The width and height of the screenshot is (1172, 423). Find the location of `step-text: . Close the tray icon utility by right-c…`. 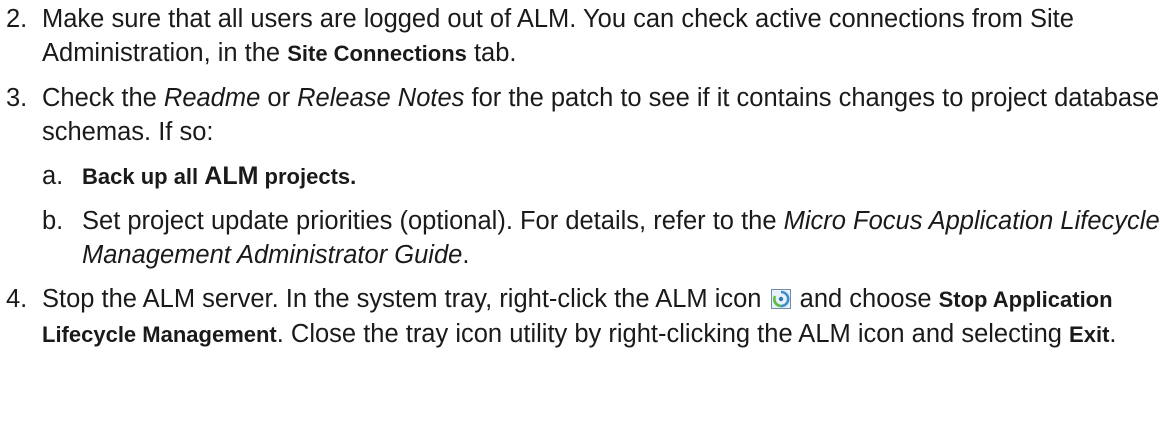

step-text: . Close the tray icon utility by right-c… is located at coordinates (673, 334).